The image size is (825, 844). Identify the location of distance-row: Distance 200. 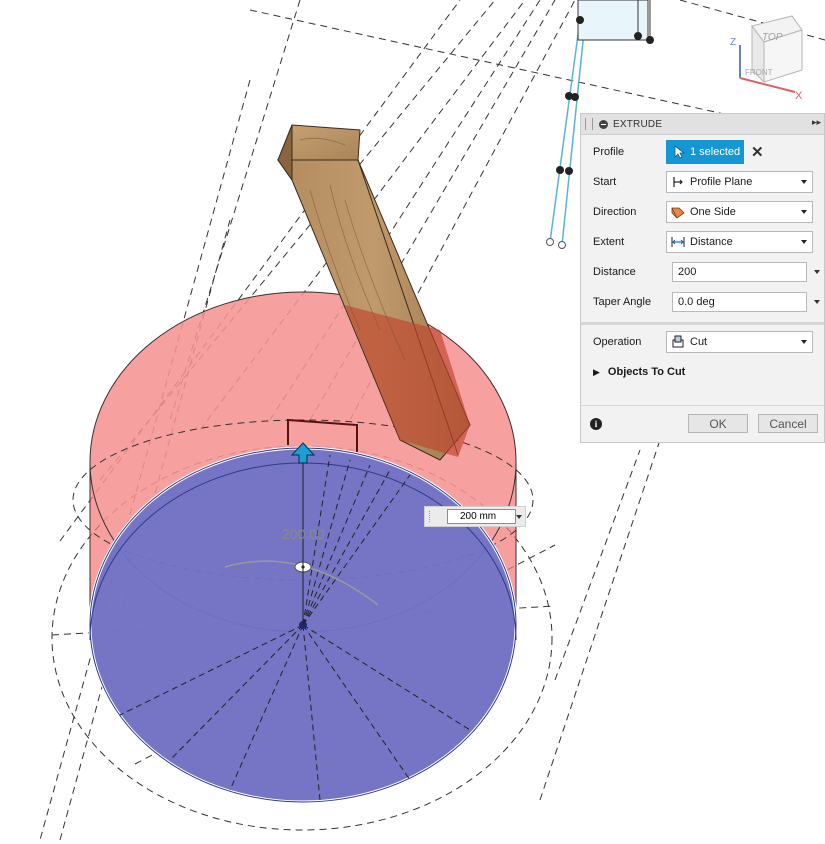
(706, 272).